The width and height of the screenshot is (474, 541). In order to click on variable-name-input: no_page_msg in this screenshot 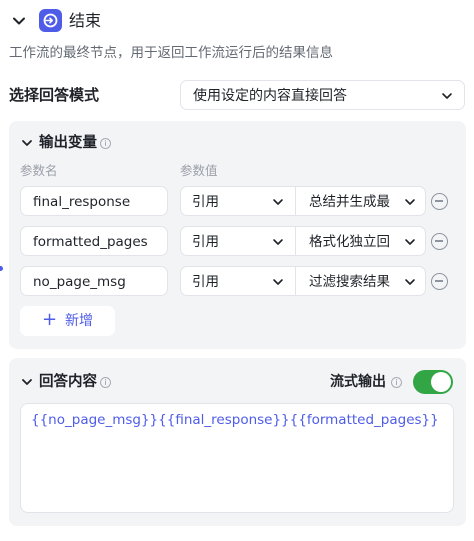, I will do `click(94, 281)`.